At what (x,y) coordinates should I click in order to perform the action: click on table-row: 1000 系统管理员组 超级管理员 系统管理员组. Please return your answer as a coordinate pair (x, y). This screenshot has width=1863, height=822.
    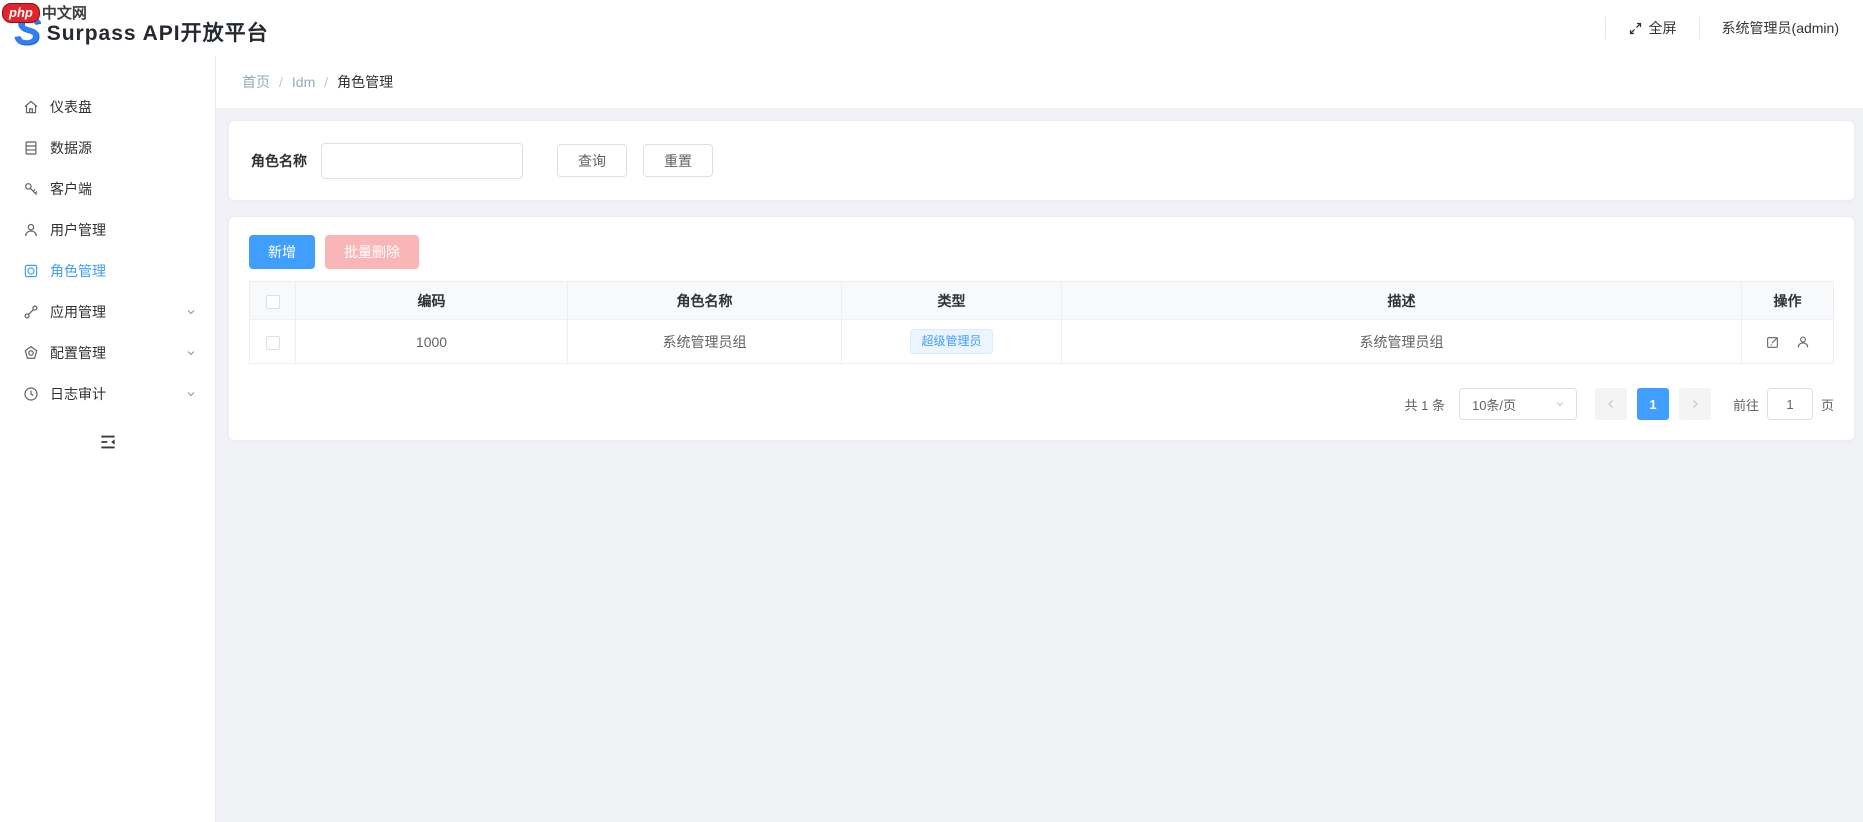
    Looking at the image, I should click on (1041, 341).